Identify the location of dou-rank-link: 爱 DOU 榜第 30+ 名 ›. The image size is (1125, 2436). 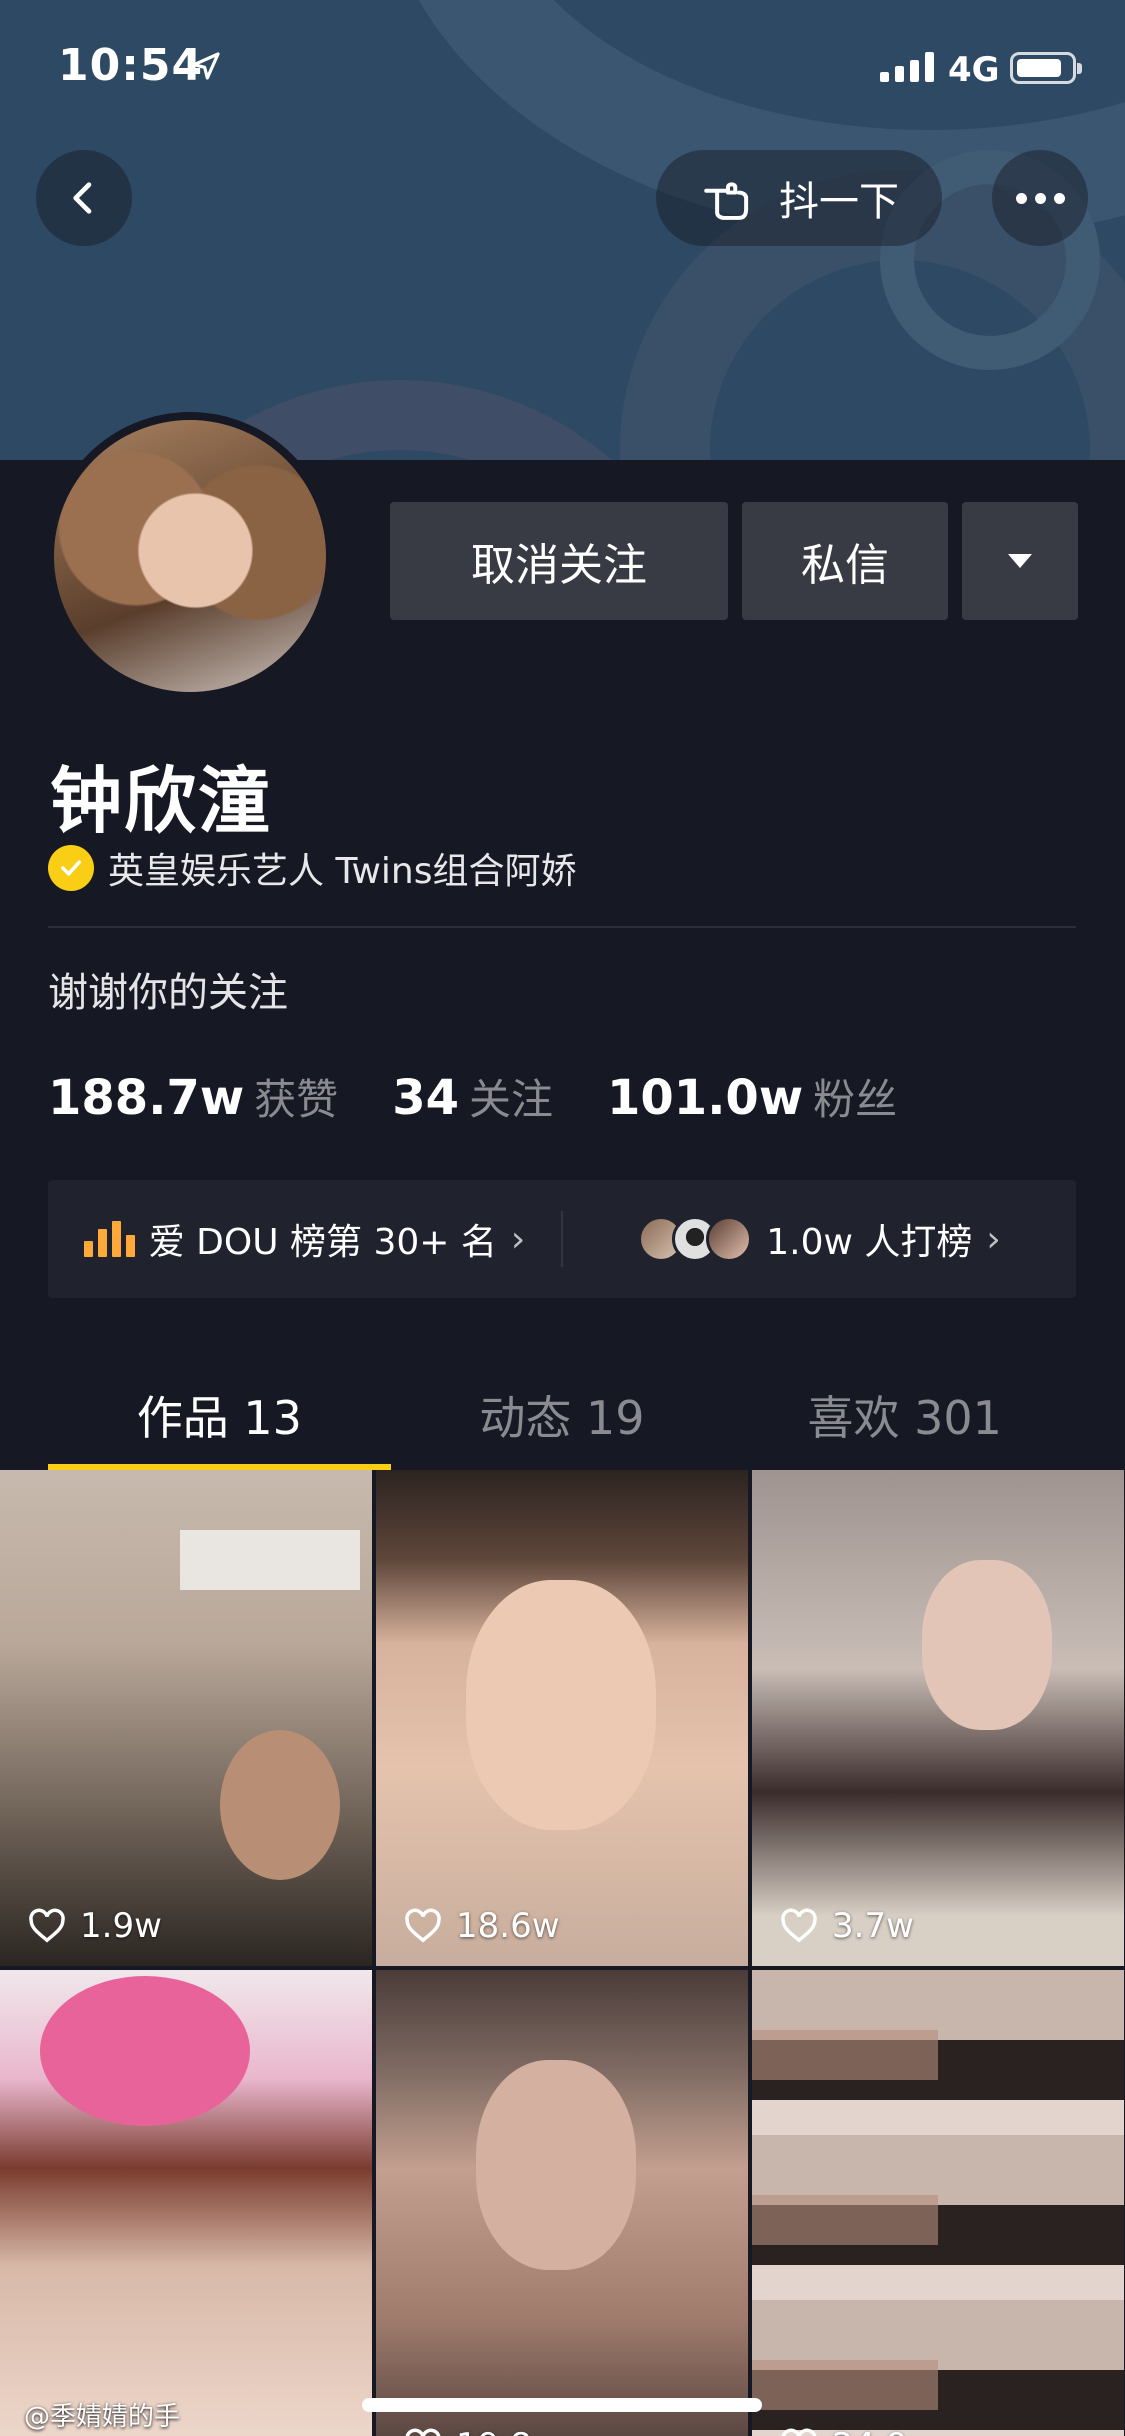
(304, 1239).